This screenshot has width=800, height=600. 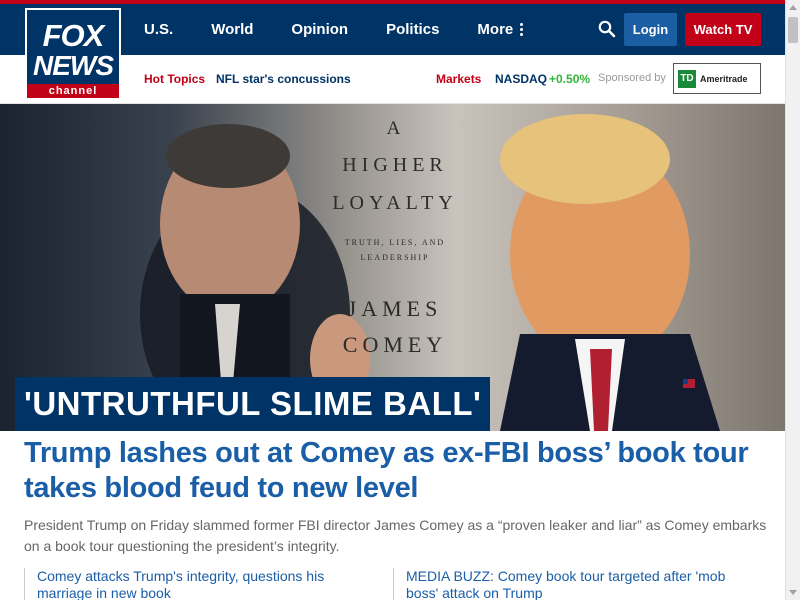 What do you see at coordinates (175, 79) in the screenshot?
I see `hot-topics-label: Hot Topics` at bounding box center [175, 79].